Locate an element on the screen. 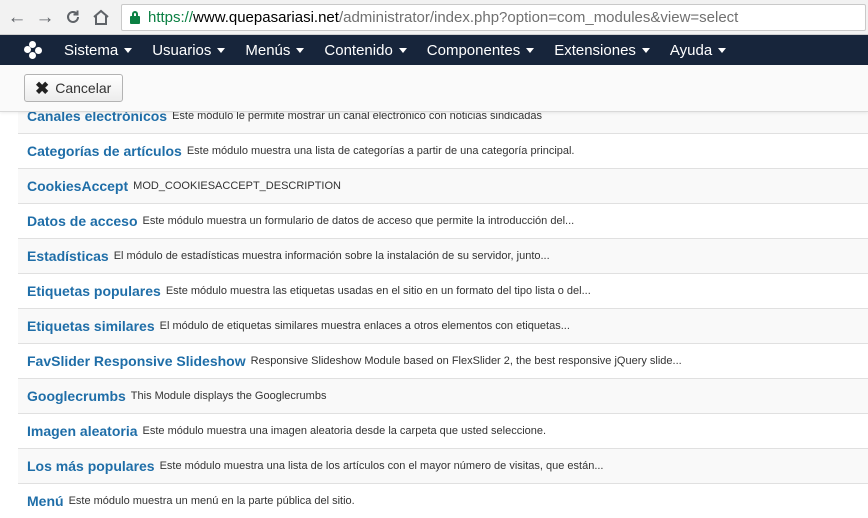  module-link: Imagen aleatoria is located at coordinates (82, 431).